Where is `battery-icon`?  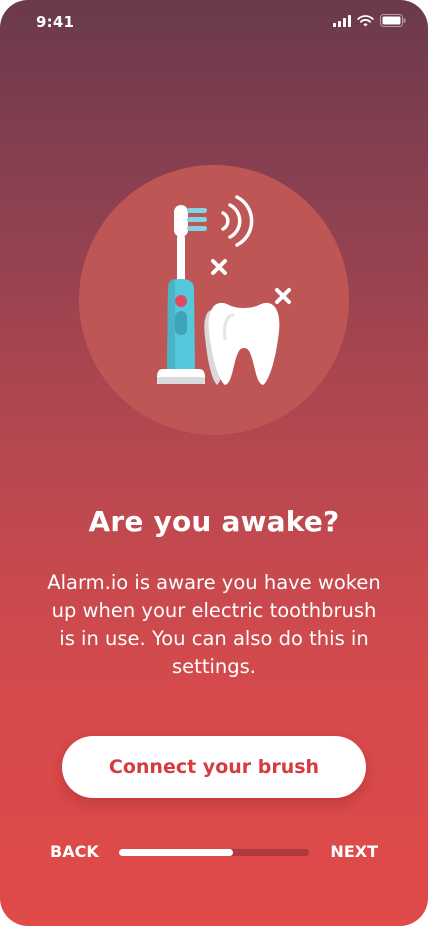 battery-icon is located at coordinates (393, 20).